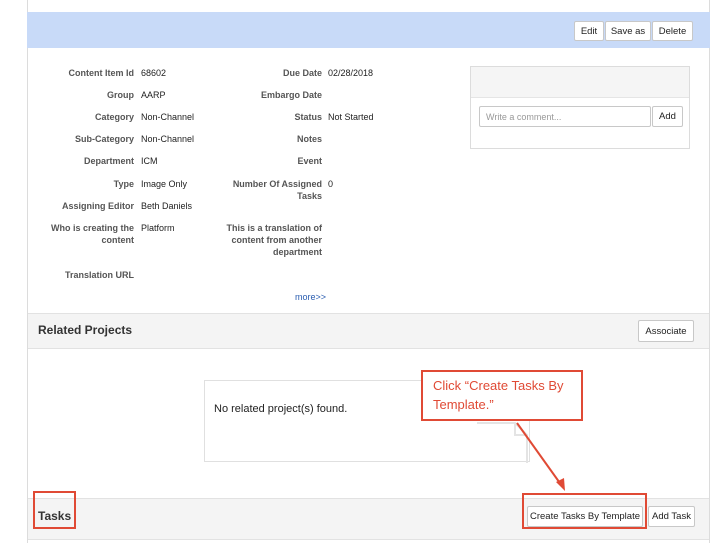 This screenshot has width=728, height=543. Describe the element at coordinates (667, 116) in the screenshot. I see `add-comment-button: Add` at that location.